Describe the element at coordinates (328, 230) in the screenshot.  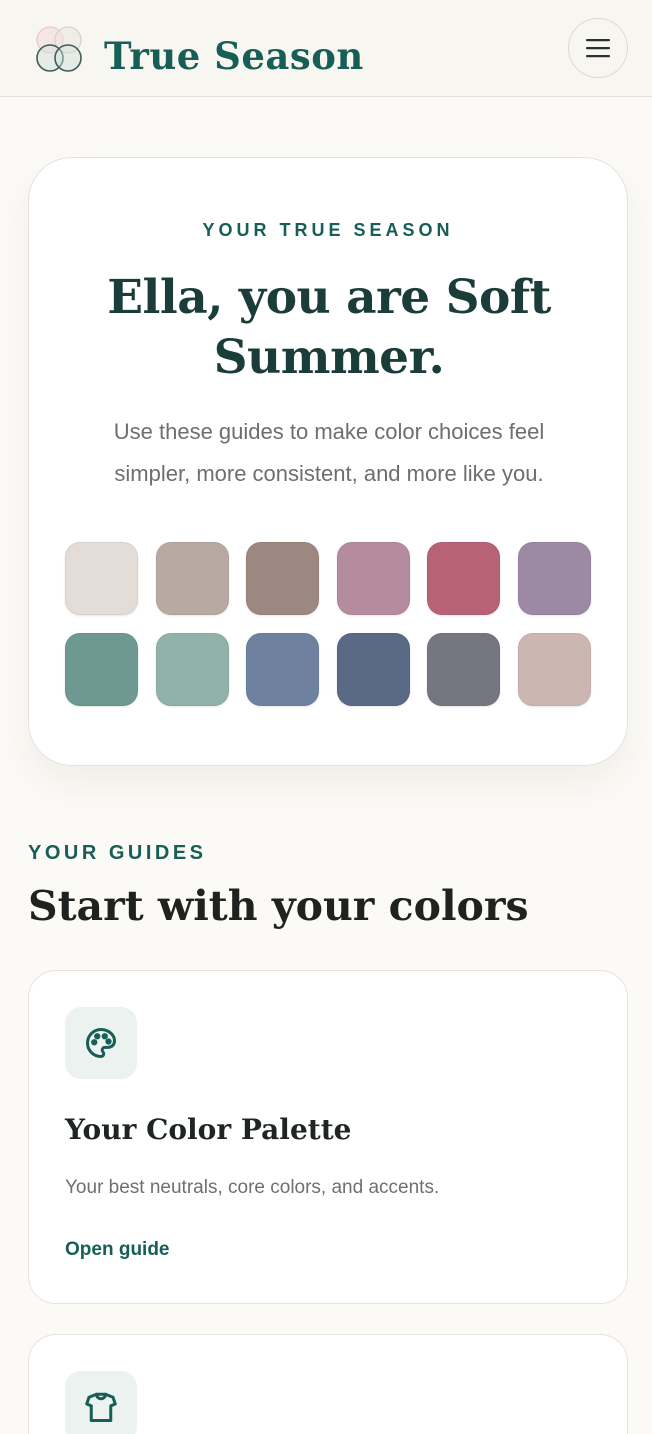
I see `hero-eyebrow: YOUR TRUE SEASON` at that location.